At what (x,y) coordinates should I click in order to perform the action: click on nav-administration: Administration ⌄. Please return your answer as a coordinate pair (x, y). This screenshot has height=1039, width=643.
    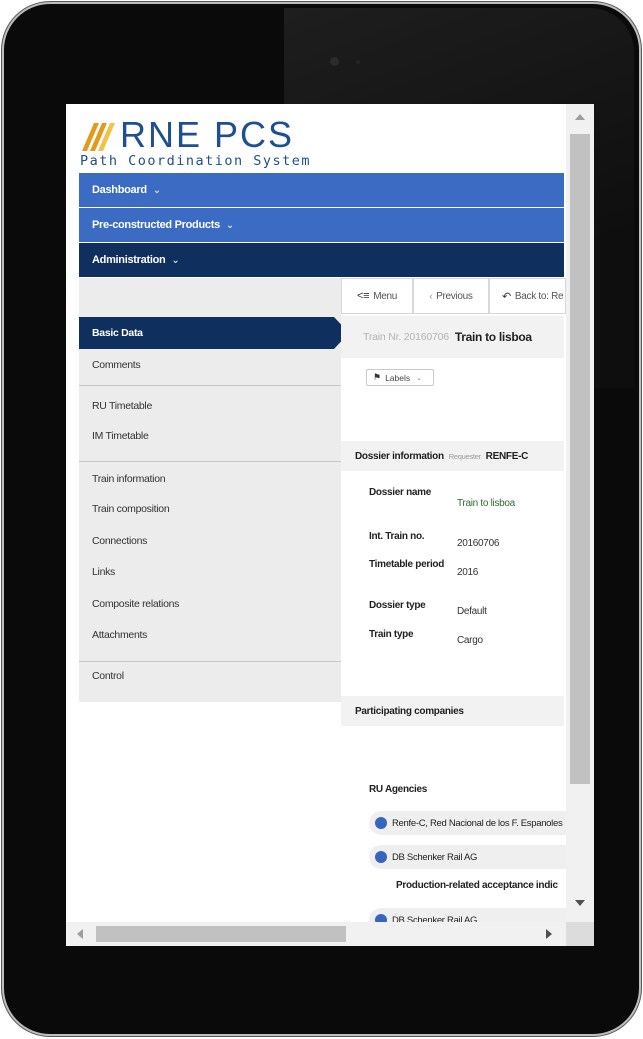
    Looking at the image, I should click on (321, 260).